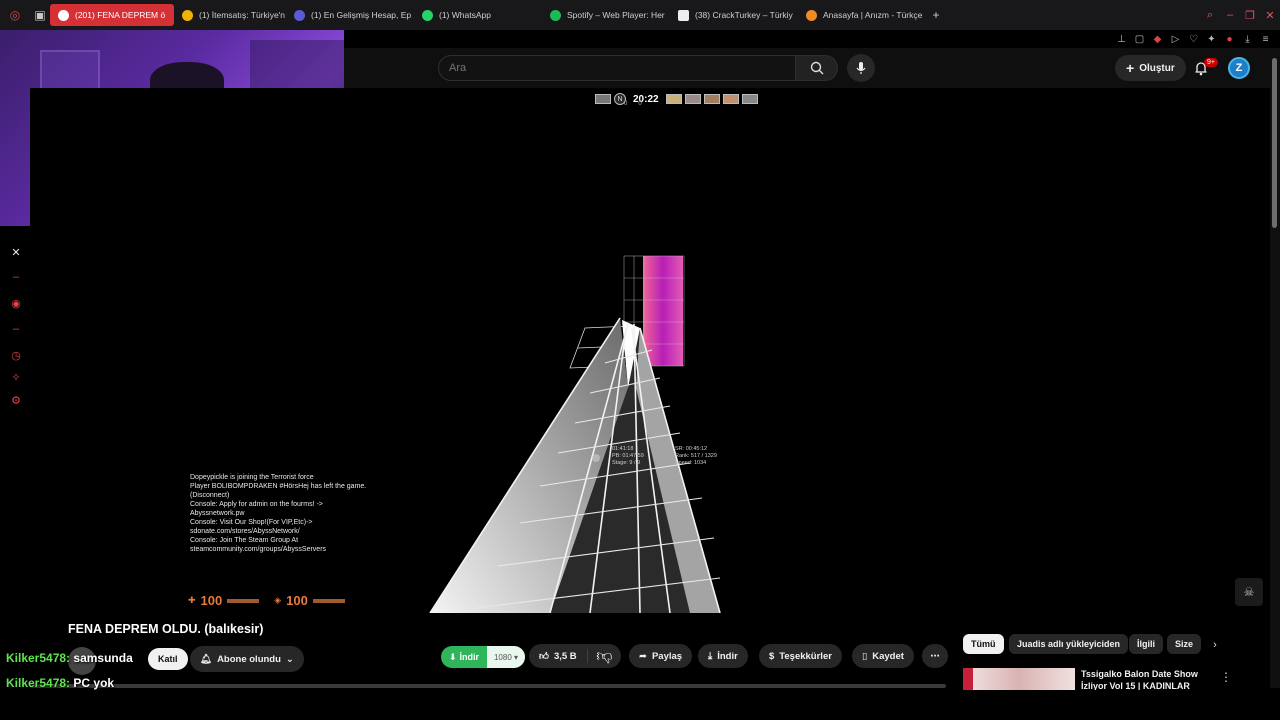  Describe the element at coordinates (558, 656) in the screenshot. I see `like-button: 👍︎ 3,5 B` at that location.